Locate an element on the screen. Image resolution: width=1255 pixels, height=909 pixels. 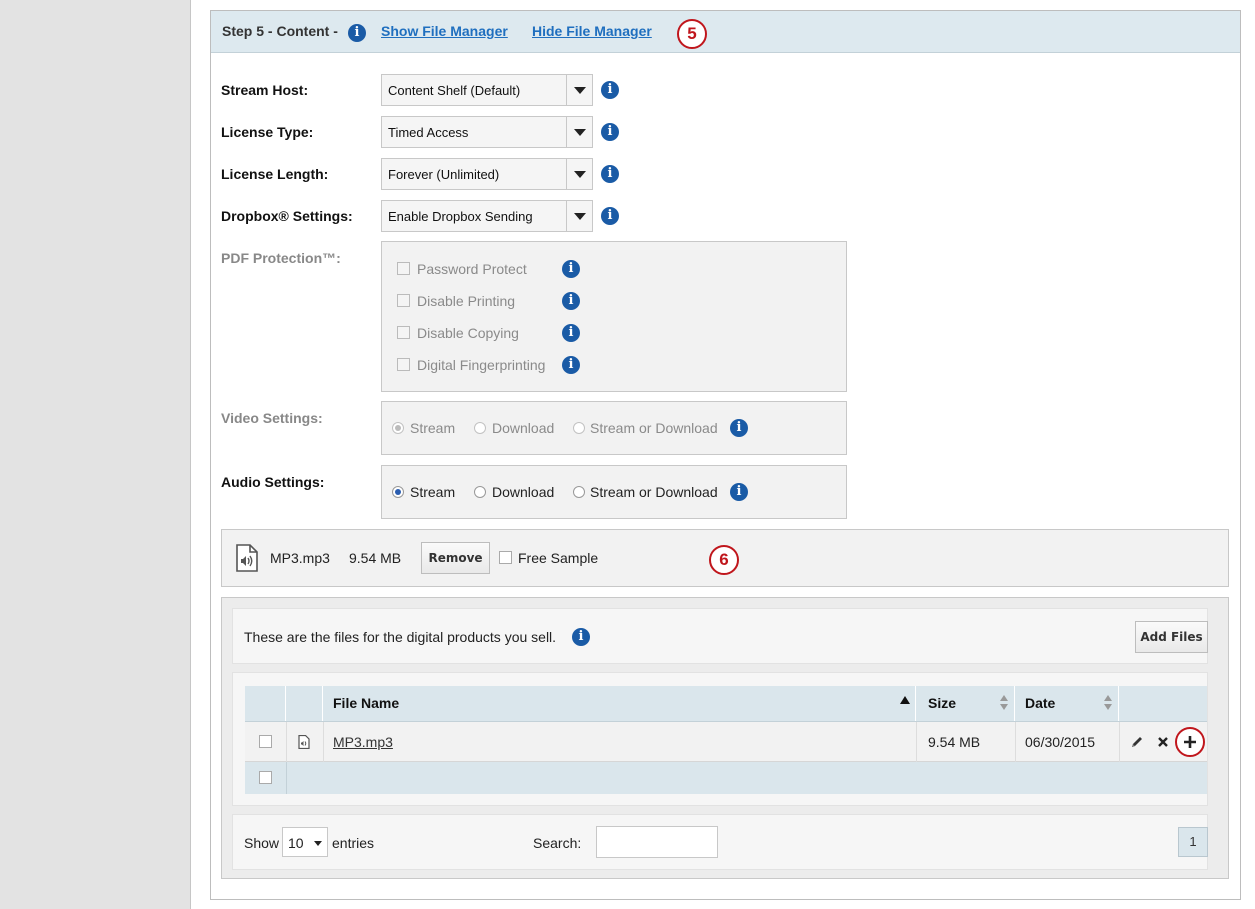
video-stream-or-download-label: Stream or Download is located at coordinates (654, 428).